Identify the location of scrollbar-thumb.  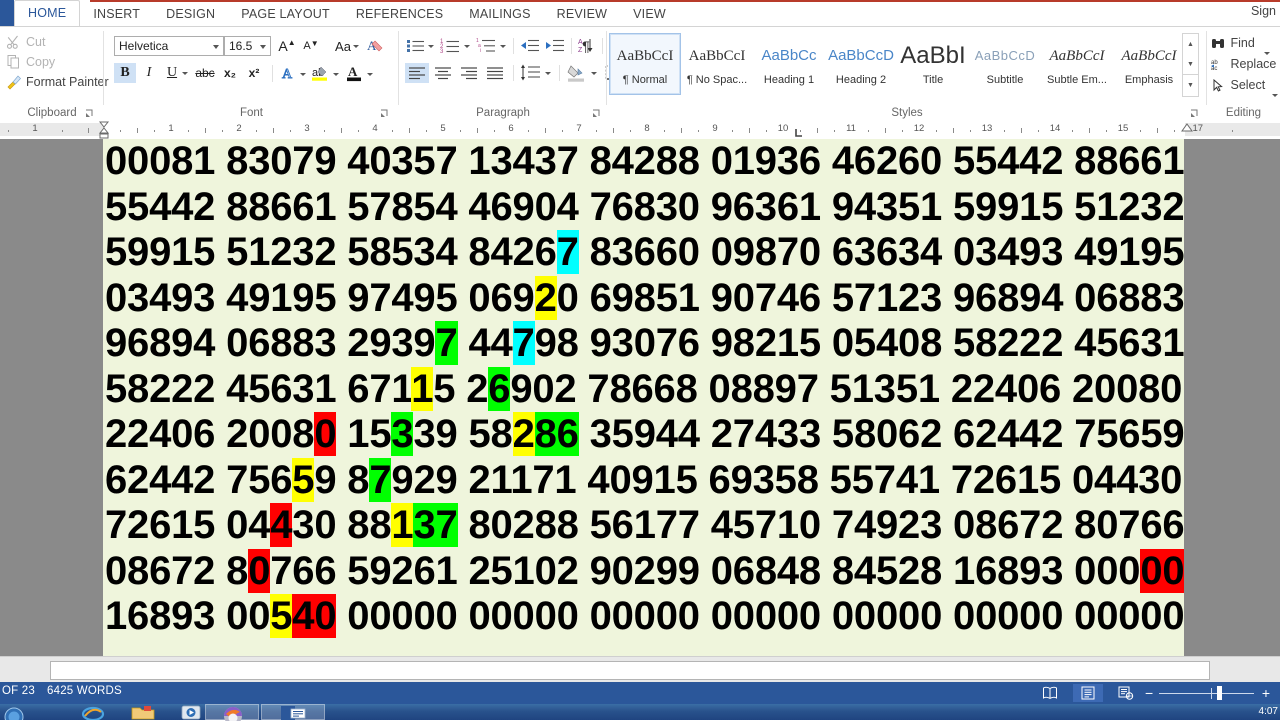
(630, 670).